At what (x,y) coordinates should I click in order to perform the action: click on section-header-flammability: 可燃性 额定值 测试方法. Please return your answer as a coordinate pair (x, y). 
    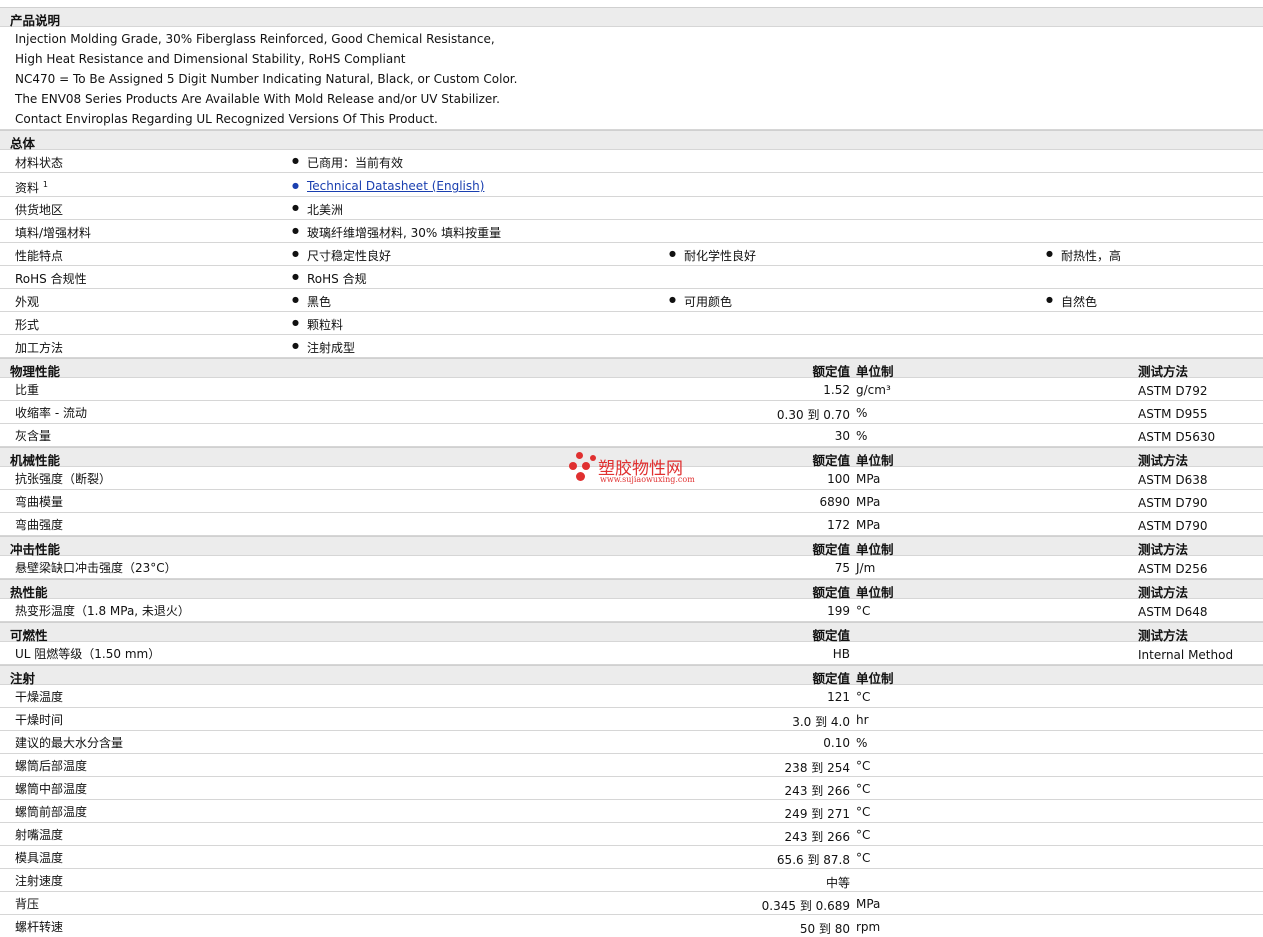
    Looking at the image, I should click on (631, 632).